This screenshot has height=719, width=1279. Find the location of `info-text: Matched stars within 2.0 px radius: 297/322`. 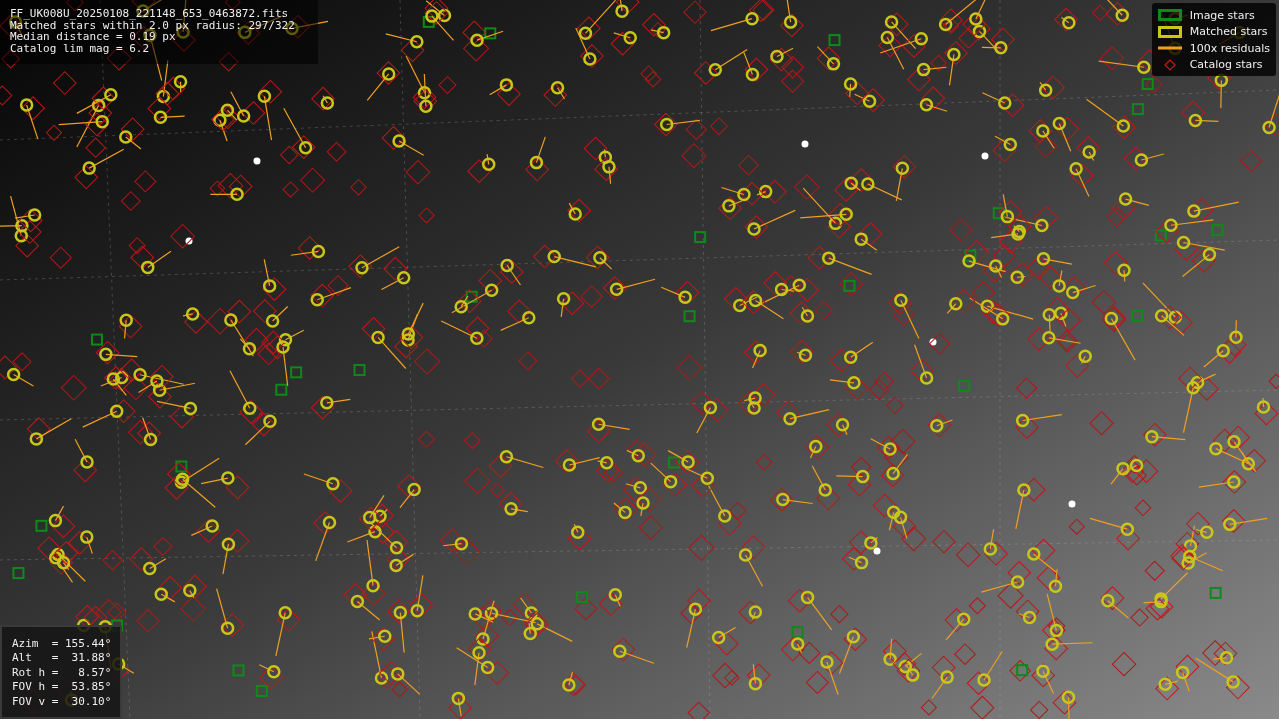

info-text: Matched stars within 2.0 px radius: 297/322 is located at coordinates (153, 25).